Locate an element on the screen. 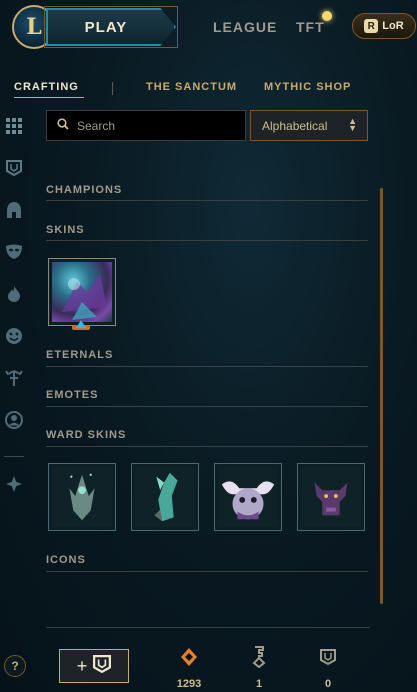 The image size is (417, 692). add-label: + is located at coordinates (82, 665).